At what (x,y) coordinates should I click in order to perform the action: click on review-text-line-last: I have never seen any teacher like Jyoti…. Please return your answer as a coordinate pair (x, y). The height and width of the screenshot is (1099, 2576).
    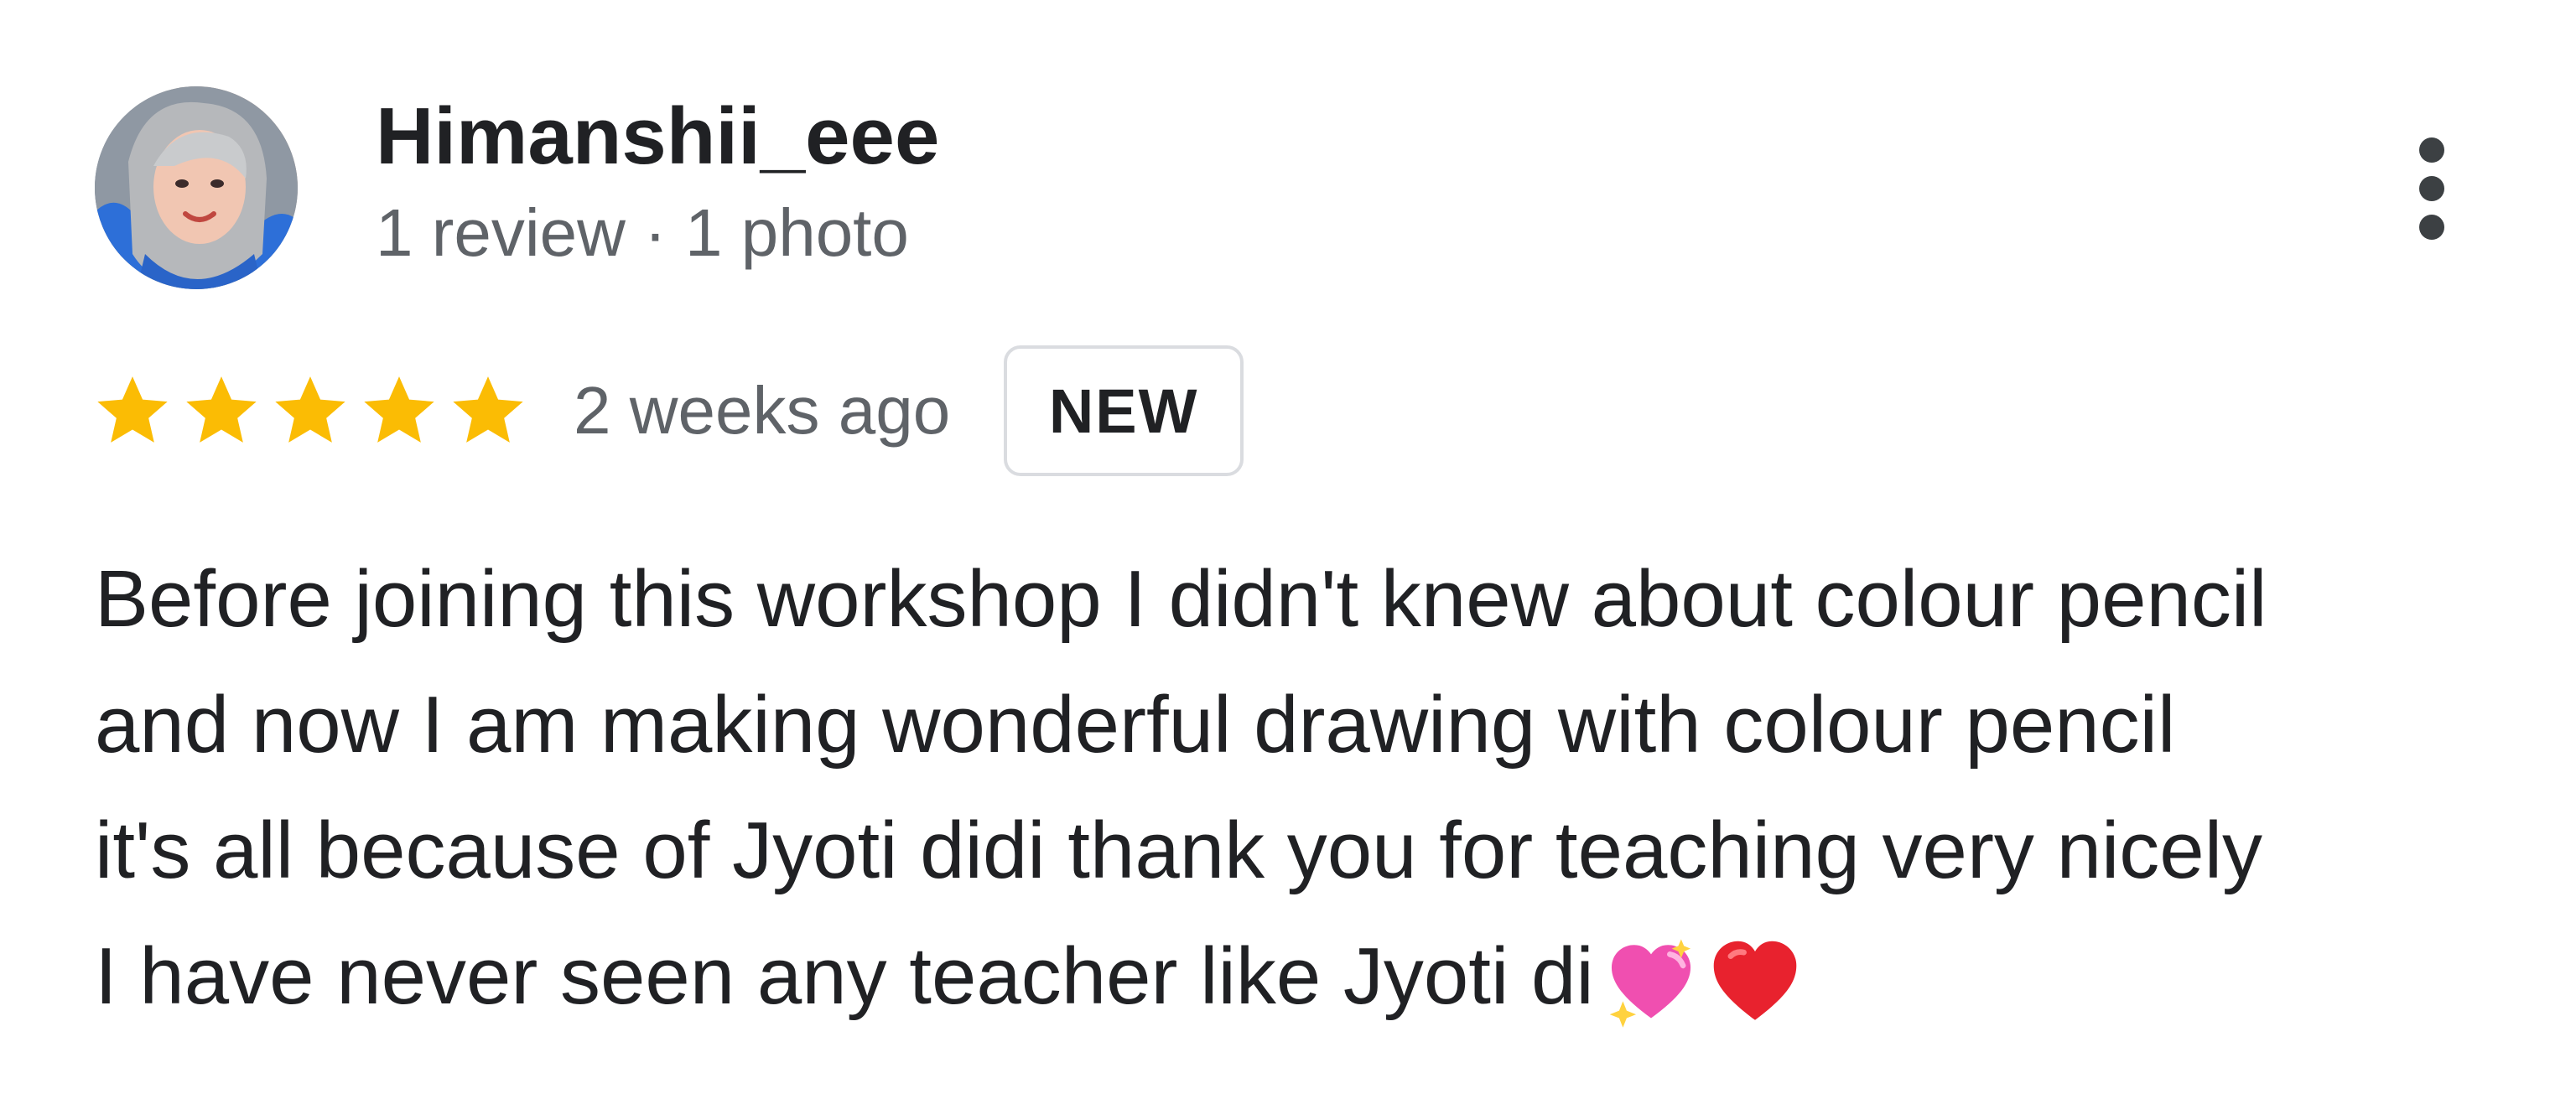
    Looking at the image, I should click on (1311, 977).